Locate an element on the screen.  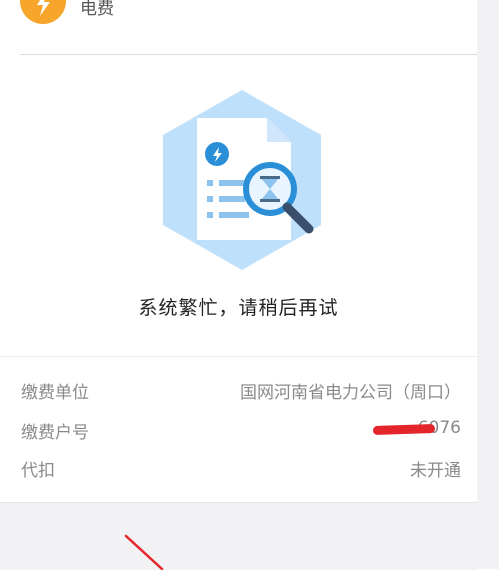
lightning-icon is located at coordinates (43, 12).